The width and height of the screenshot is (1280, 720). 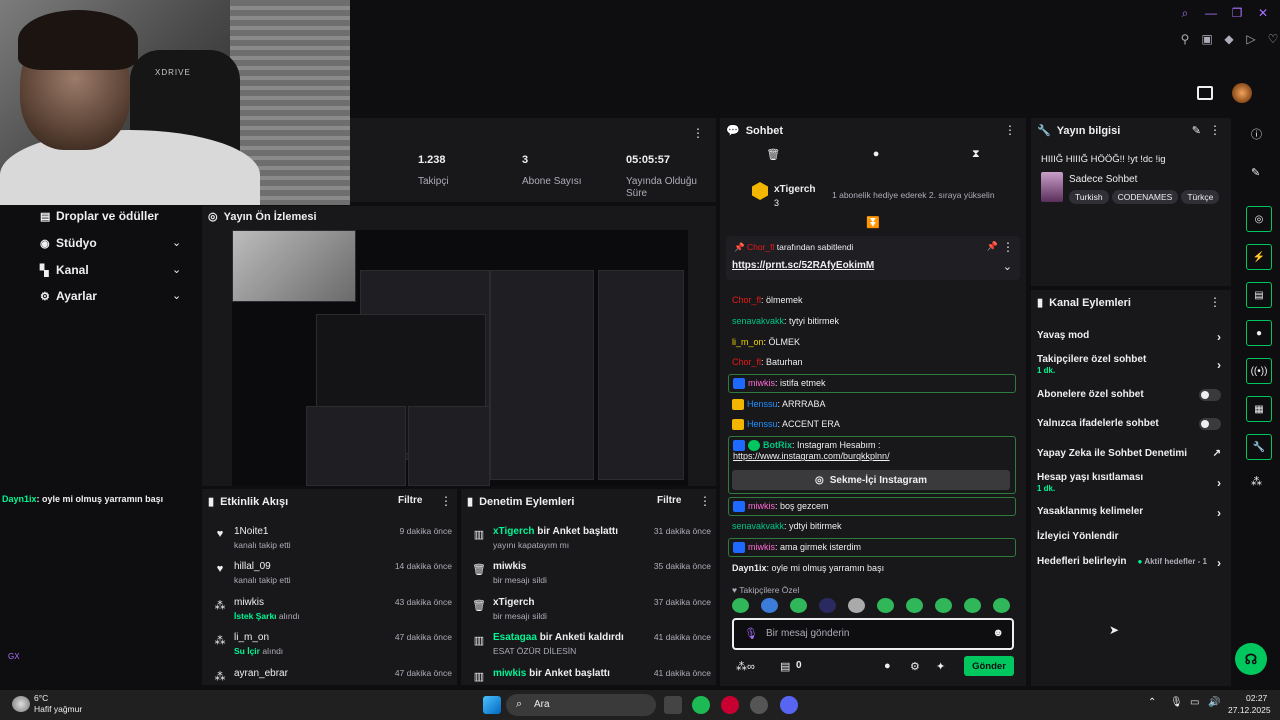 I want to click on close-icon: ✕, so click(x=1263, y=13).